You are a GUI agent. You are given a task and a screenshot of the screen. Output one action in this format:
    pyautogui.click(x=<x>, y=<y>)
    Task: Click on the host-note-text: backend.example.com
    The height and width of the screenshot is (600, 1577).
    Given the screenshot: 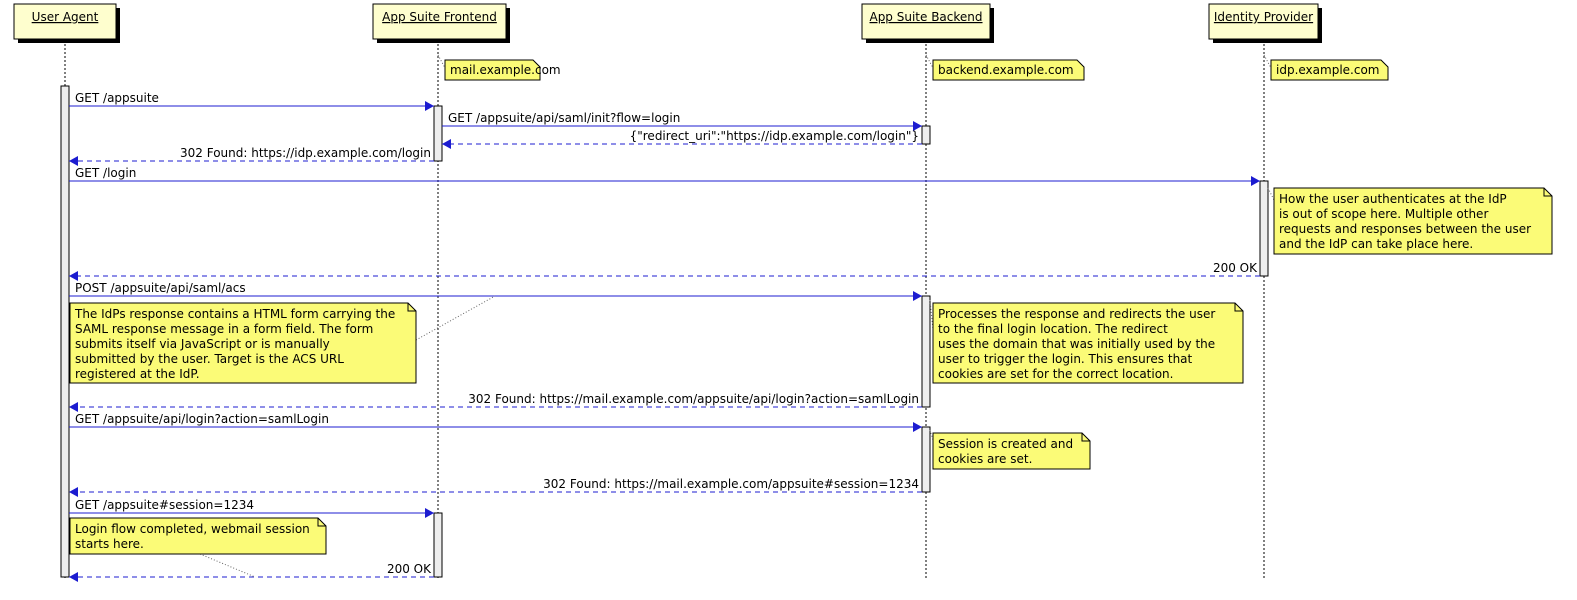 What is the action you would take?
    pyautogui.click(x=1006, y=70)
    